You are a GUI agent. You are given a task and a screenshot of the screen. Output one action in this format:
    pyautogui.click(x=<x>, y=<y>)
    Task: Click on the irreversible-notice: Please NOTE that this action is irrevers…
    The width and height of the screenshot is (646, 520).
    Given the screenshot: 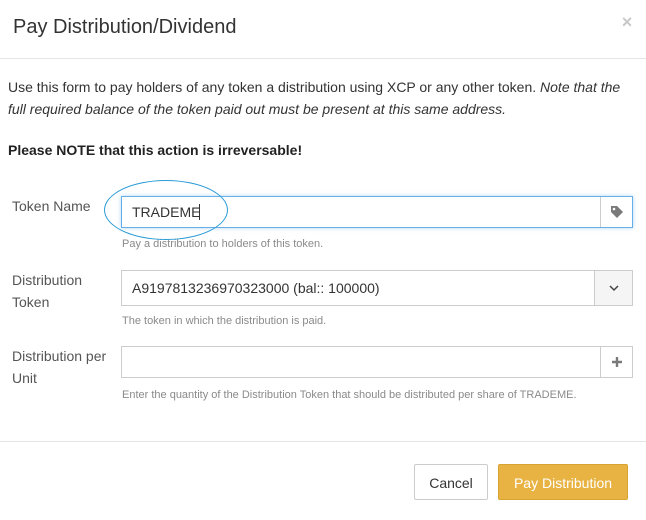 What is the action you would take?
    pyautogui.click(x=155, y=150)
    